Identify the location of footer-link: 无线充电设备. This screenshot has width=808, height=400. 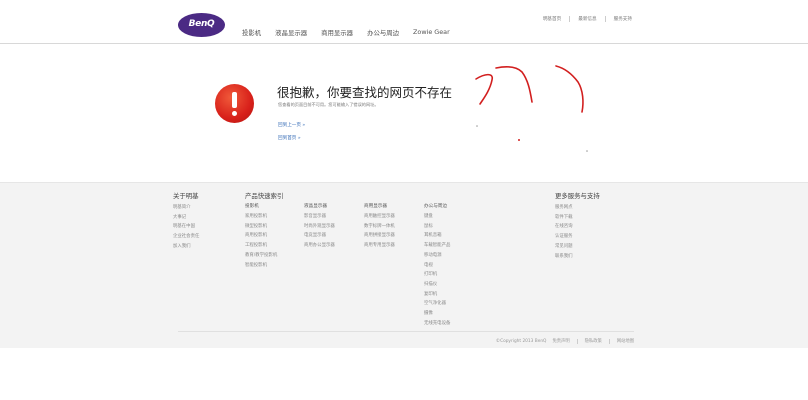
(437, 323).